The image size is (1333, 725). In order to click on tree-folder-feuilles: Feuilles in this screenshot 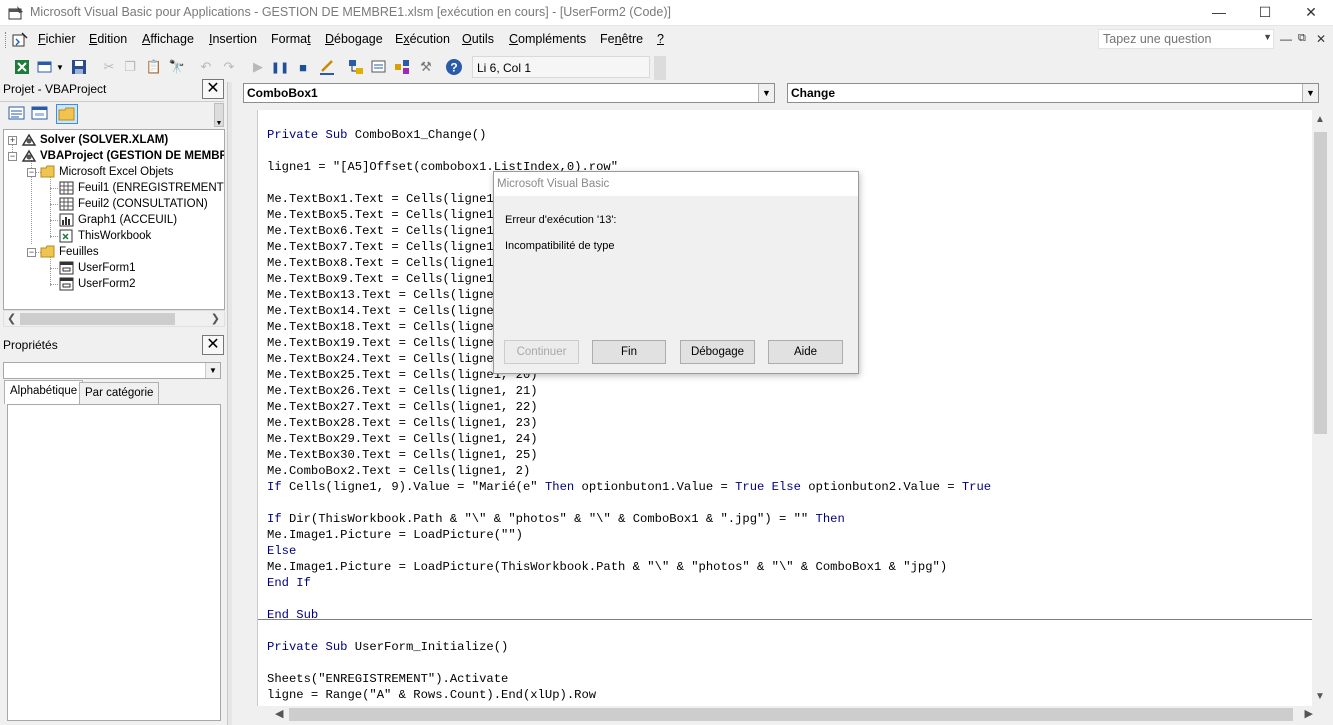, I will do `click(69, 252)`.